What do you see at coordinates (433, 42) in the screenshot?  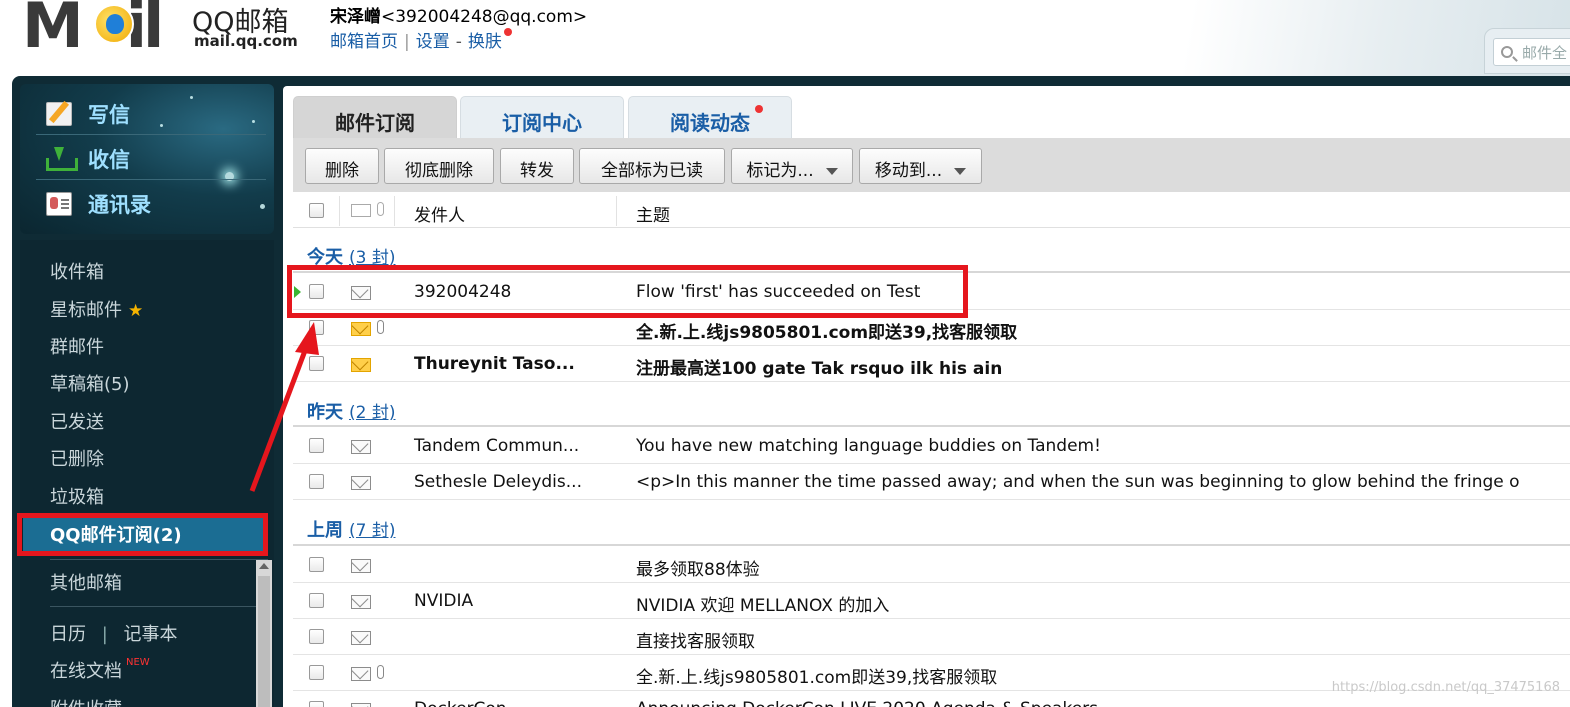 I see `settings-link: 设置` at bounding box center [433, 42].